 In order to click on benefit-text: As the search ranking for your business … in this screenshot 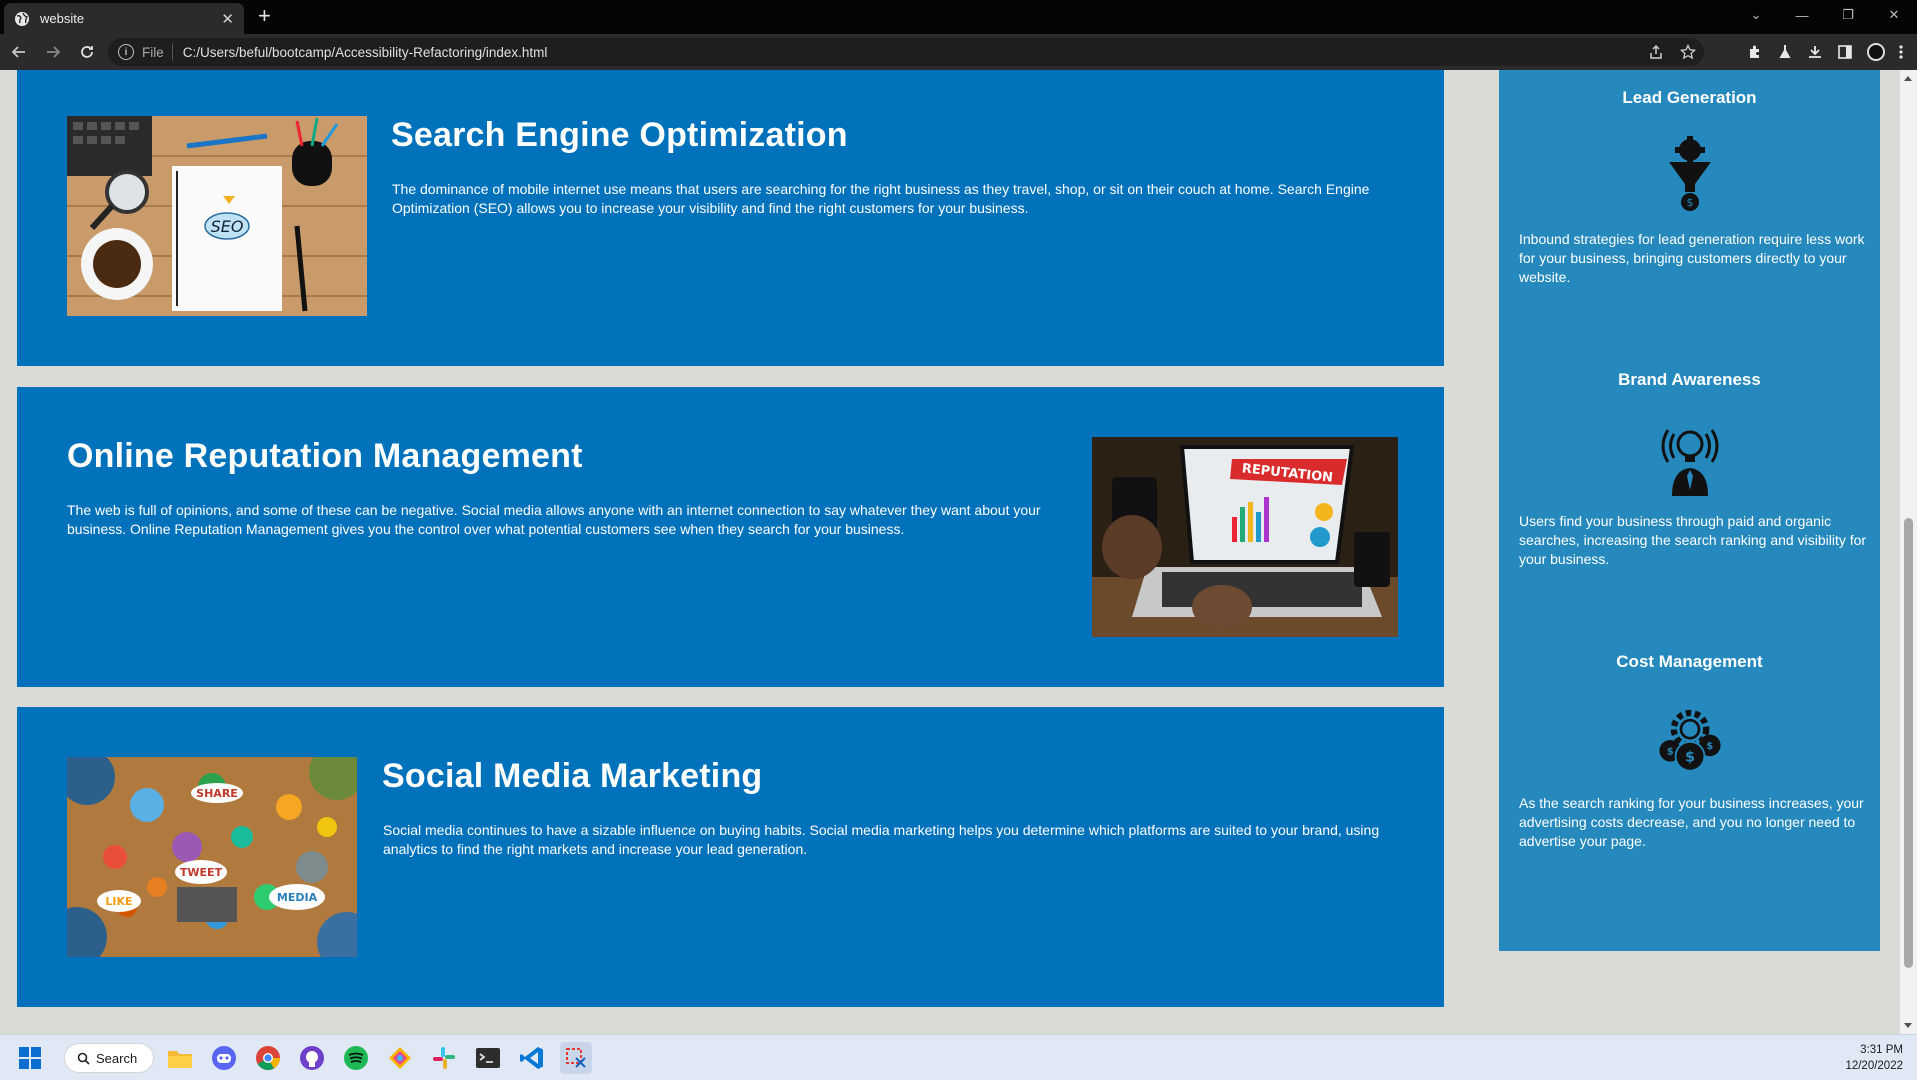, I will do `click(1691, 822)`.